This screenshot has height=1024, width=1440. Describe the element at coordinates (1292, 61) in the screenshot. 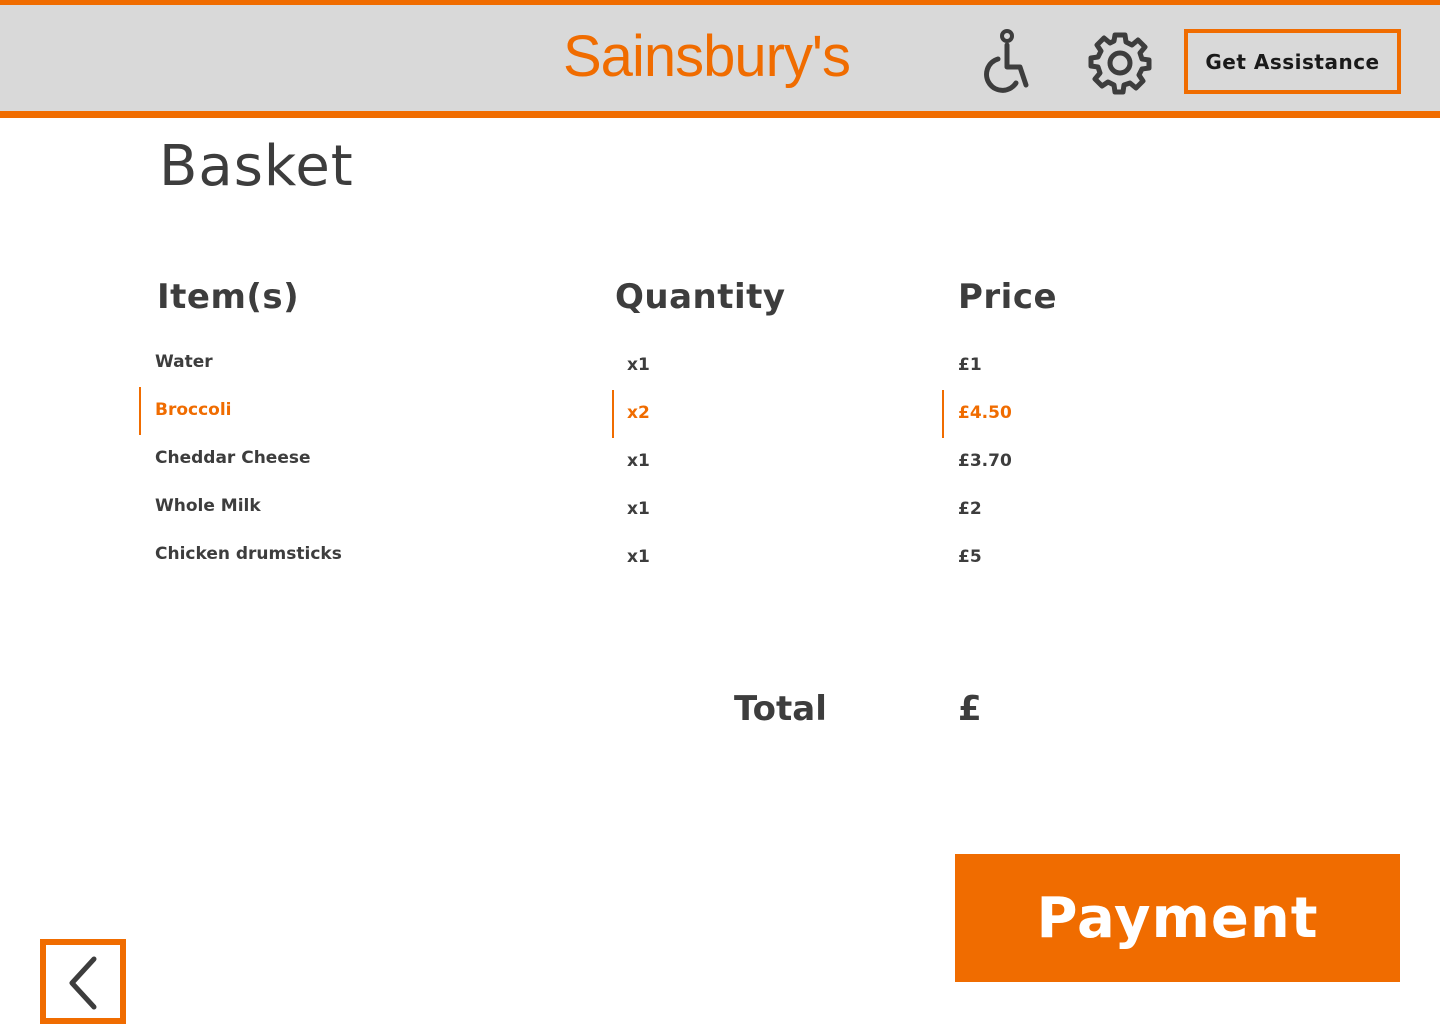

I see `get-assistance-button: Get Assistance` at that location.